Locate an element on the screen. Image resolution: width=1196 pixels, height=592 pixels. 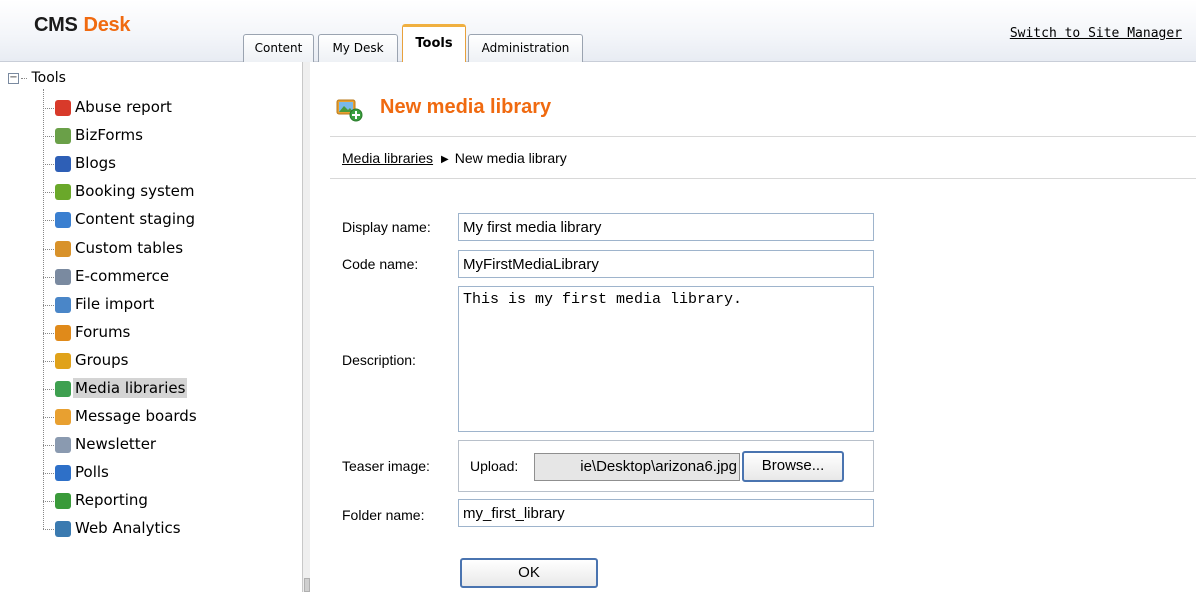
teaser-image-label: Teaser image: is located at coordinates (386, 466).